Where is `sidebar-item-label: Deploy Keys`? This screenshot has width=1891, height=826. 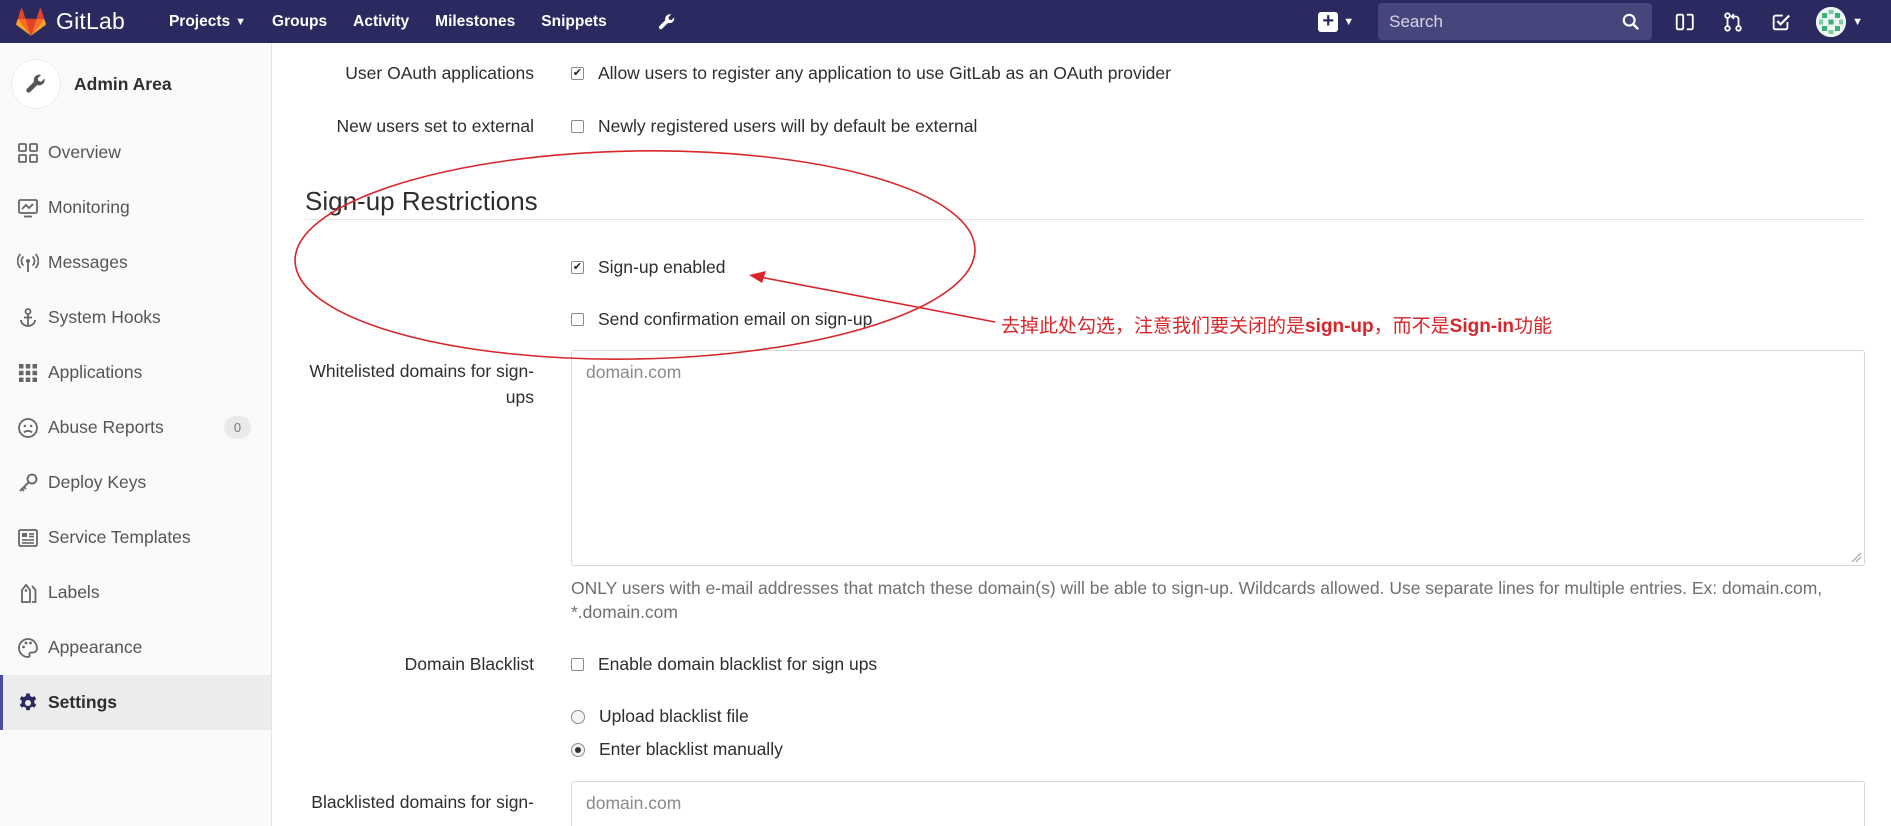
sidebar-item-label: Deploy Keys is located at coordinates (97, 482).